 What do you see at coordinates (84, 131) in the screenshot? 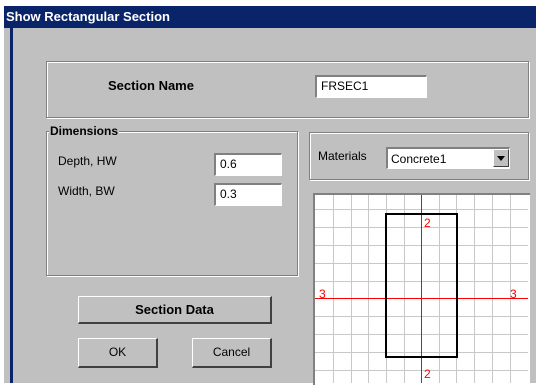
I see `dimensions-legend: Dimensions` at bounding box center [84, 131].